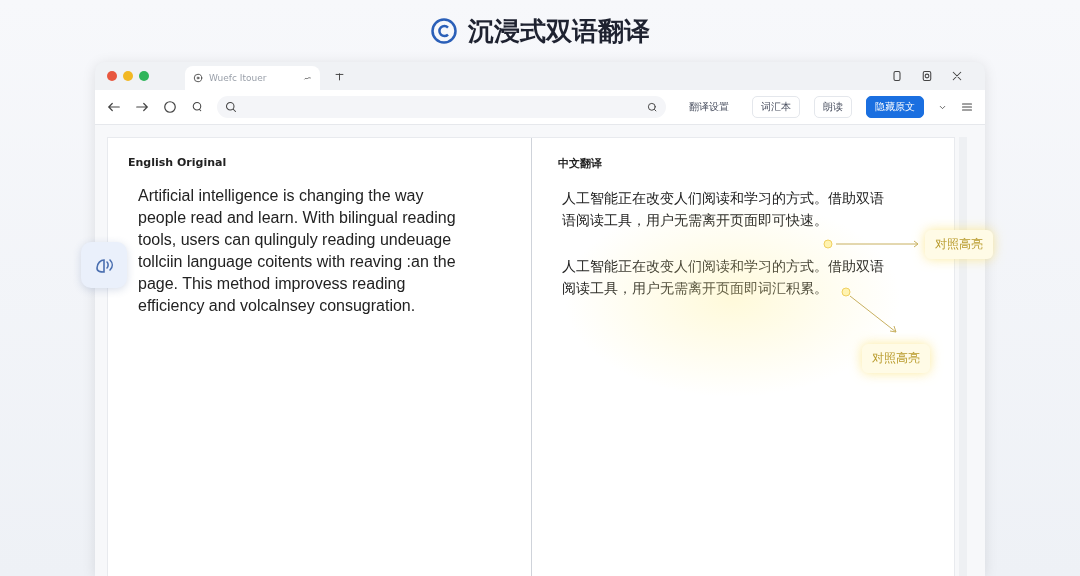 The height and width of the screenshot is (576, 1080). I want to click on panel-heading: 中文翻译, so click(580, 163).